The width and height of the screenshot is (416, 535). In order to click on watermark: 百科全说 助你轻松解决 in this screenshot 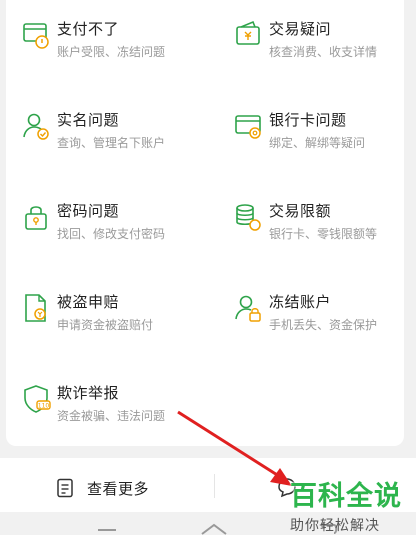, I will do `click(349, 504)`.